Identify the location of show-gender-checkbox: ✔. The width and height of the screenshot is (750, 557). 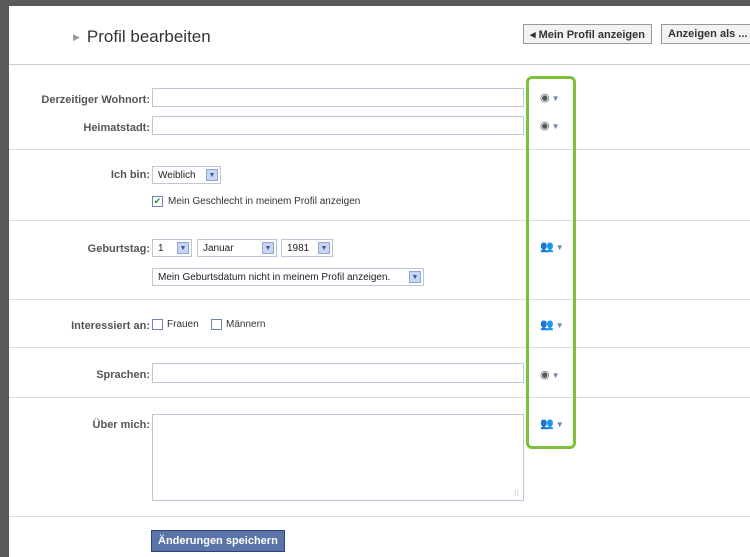
(157, 201).